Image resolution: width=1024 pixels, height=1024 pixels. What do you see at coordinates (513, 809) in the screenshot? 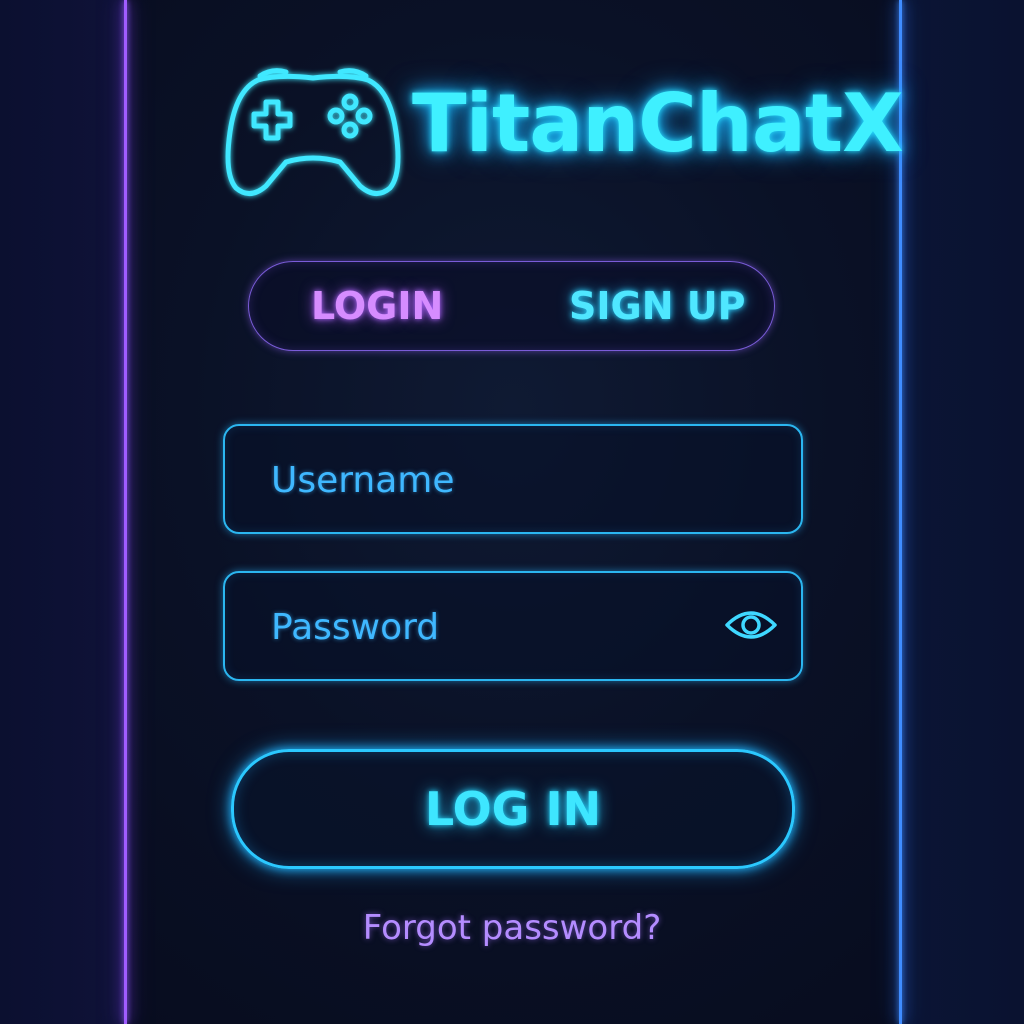
I see `log-in-button: LOG IN` at bounding box center [513, 809].